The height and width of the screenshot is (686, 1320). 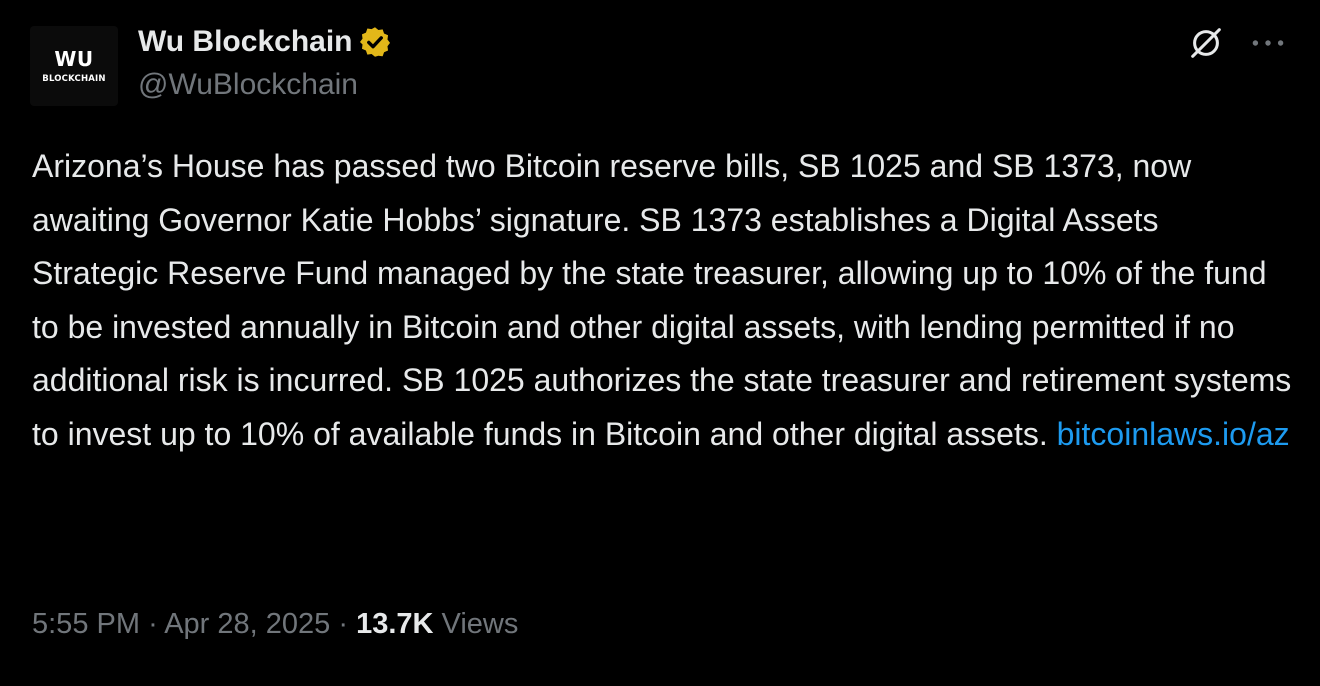 I want to click on avatar-logo-text: WU, so click(x=74, y=59).